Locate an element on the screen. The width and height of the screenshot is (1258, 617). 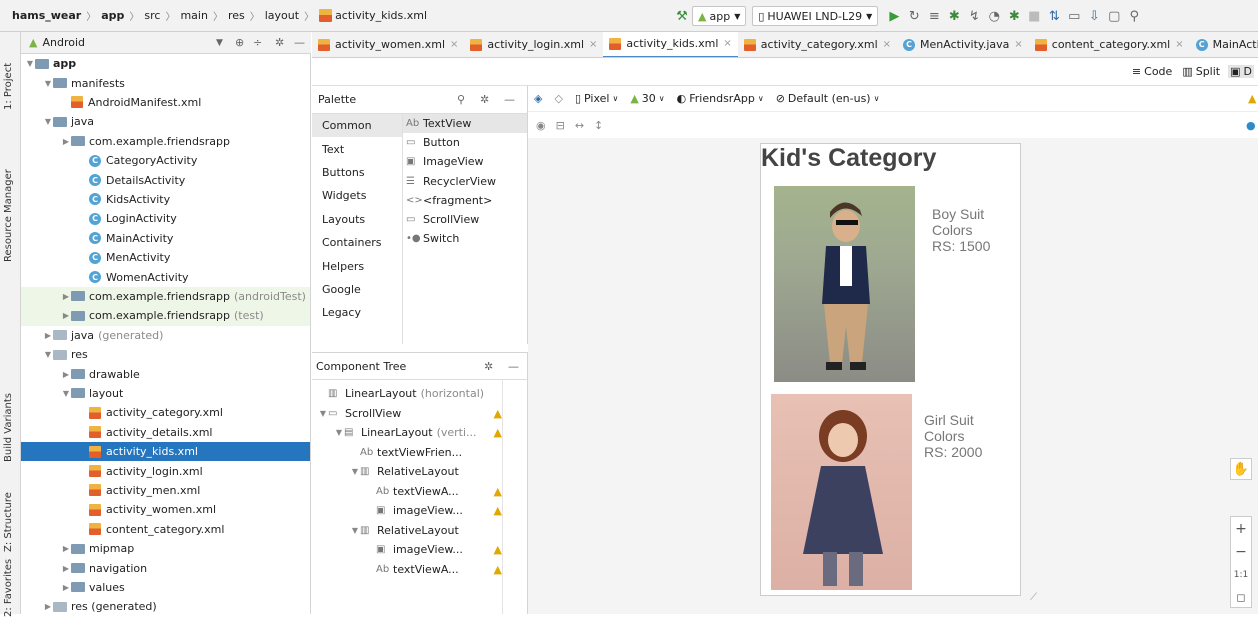
tree-item-folder: ▶ navigation is located at coordinates (165, 567).